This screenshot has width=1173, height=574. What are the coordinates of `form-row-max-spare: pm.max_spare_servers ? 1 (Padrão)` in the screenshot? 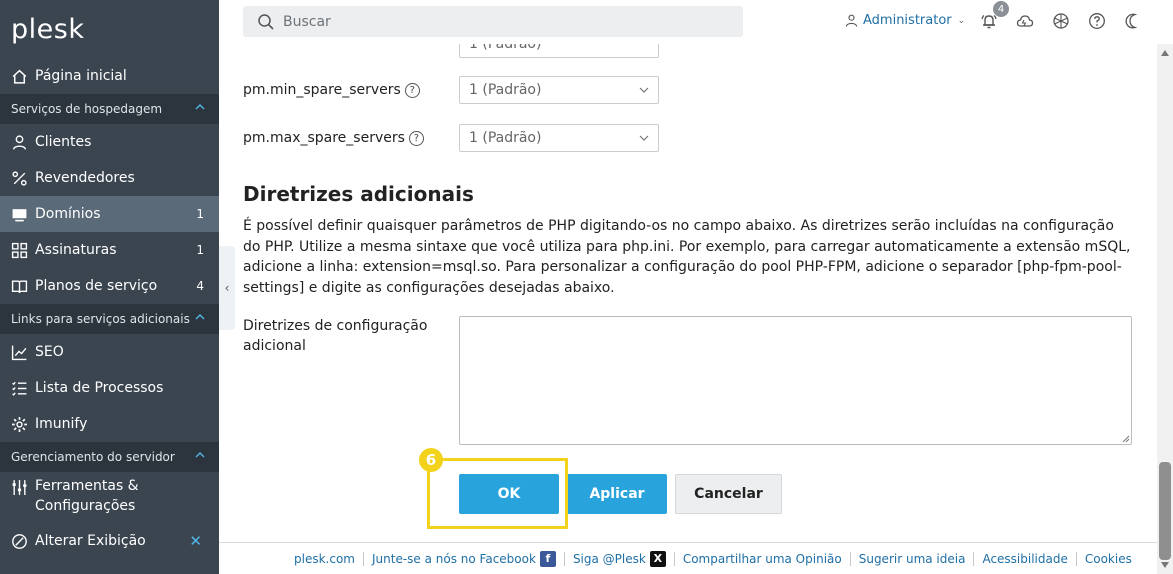 It's located at (451, 138).